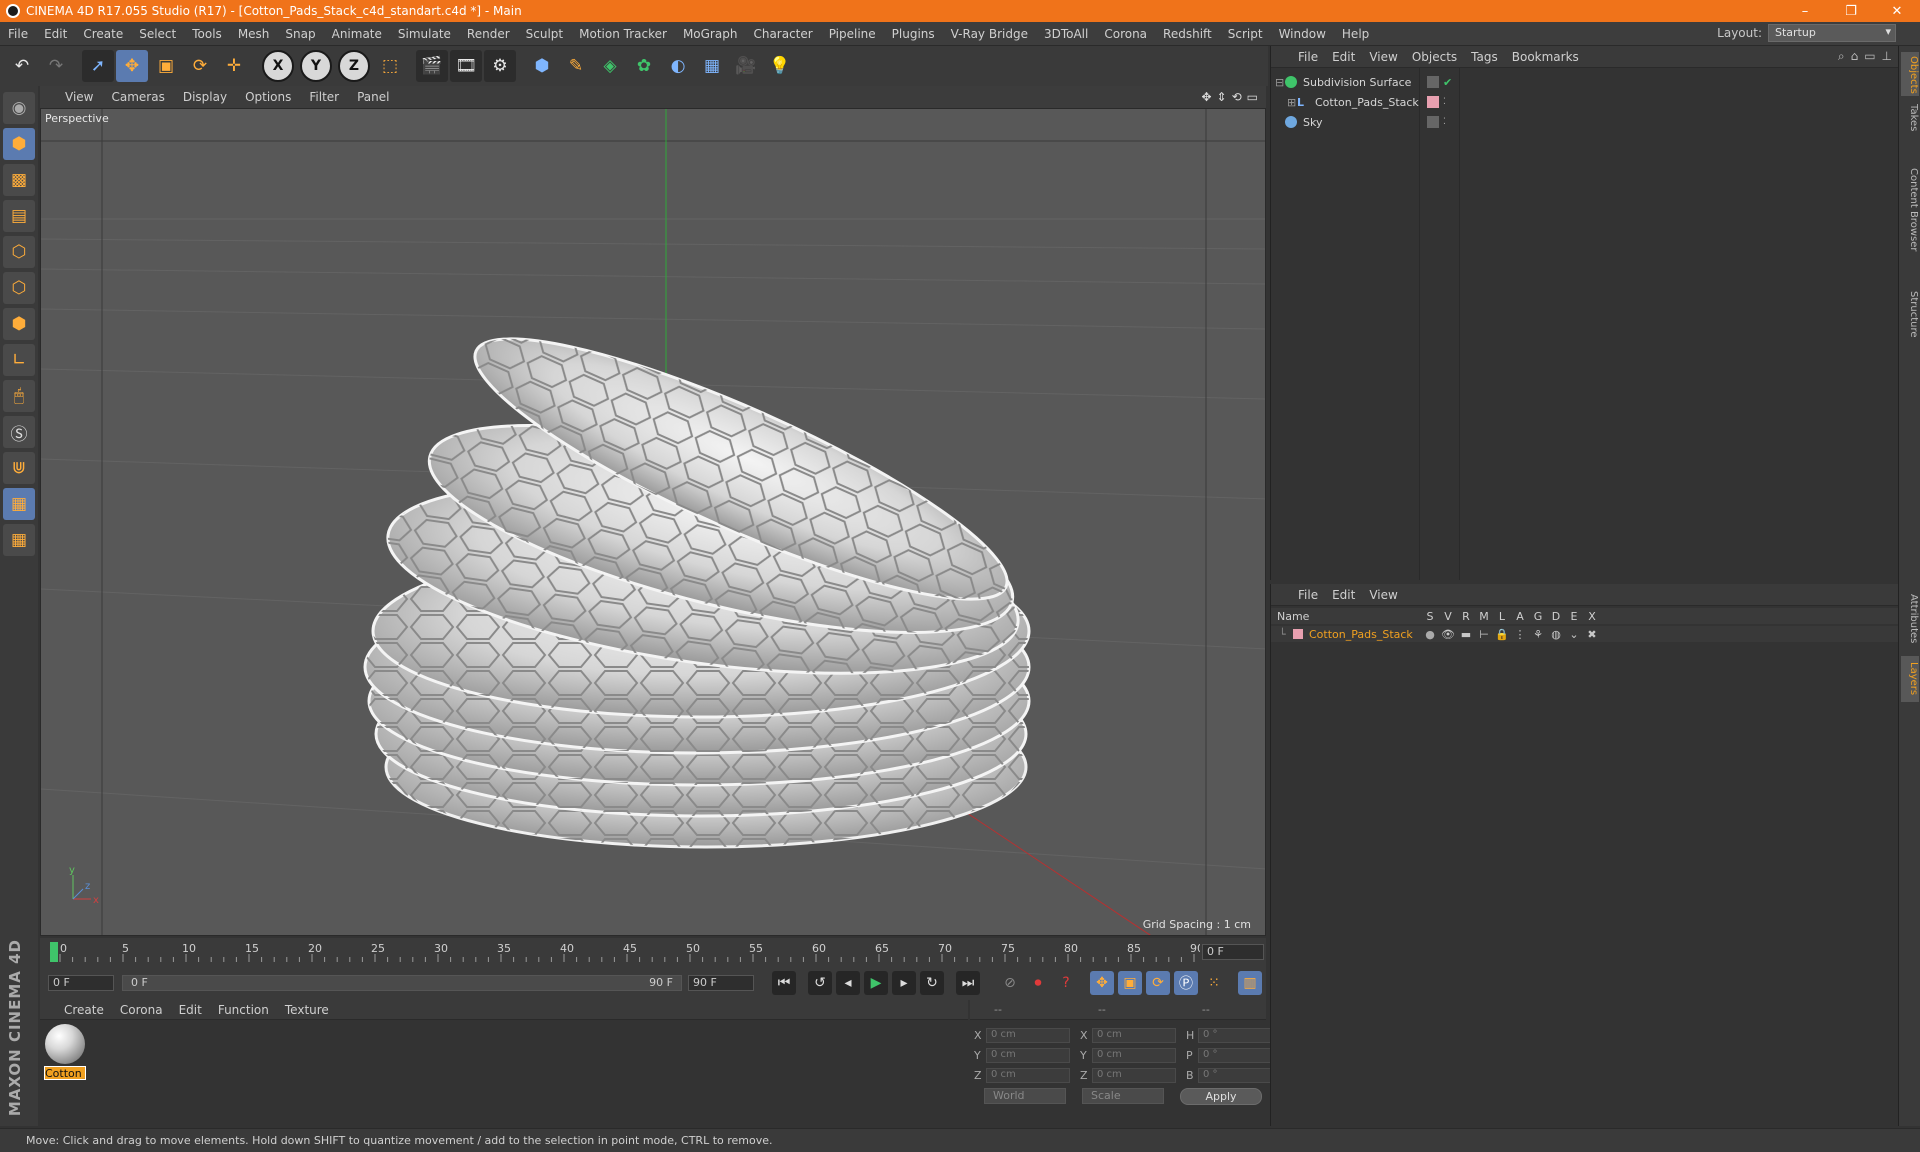 Image resolution: width=1920 pixels, height=1152 pixels. I want to click on layer-row: └ Cotton_Pads_Stack ● 👁 ▬ ⊢ 🔒 ⋮ ⚘ ◍ ⌄ ✖, so click(1585, 634).